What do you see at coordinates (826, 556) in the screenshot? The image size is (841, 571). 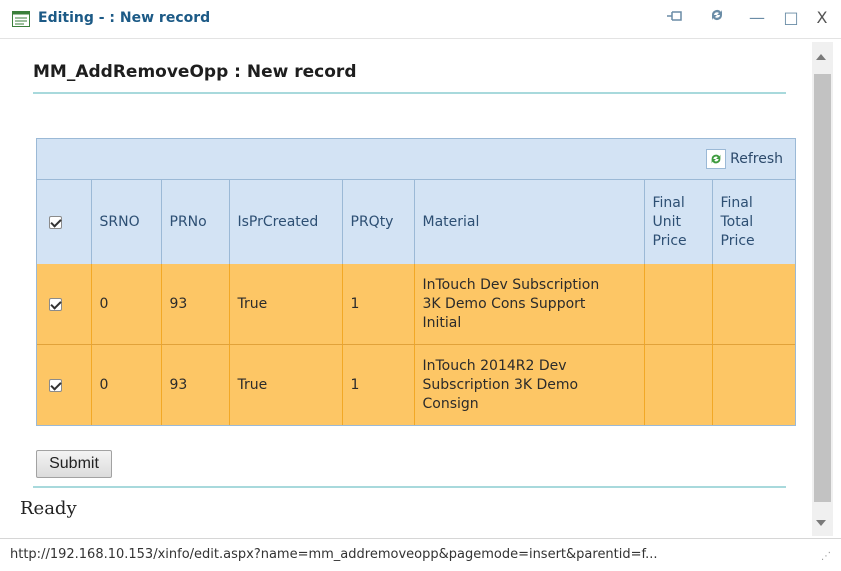 I see `resize-grip-icon: ⋰` at bounding box center [826, 556].